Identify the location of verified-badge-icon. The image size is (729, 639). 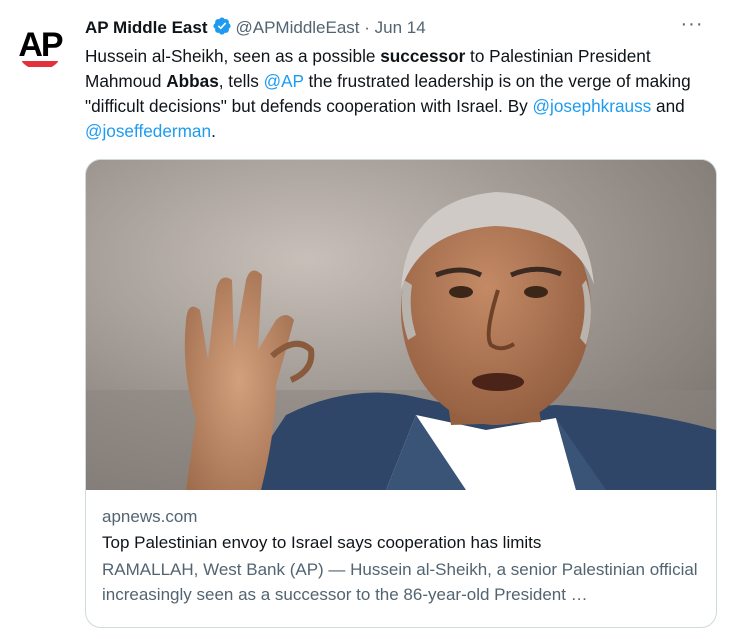
(222, 29).